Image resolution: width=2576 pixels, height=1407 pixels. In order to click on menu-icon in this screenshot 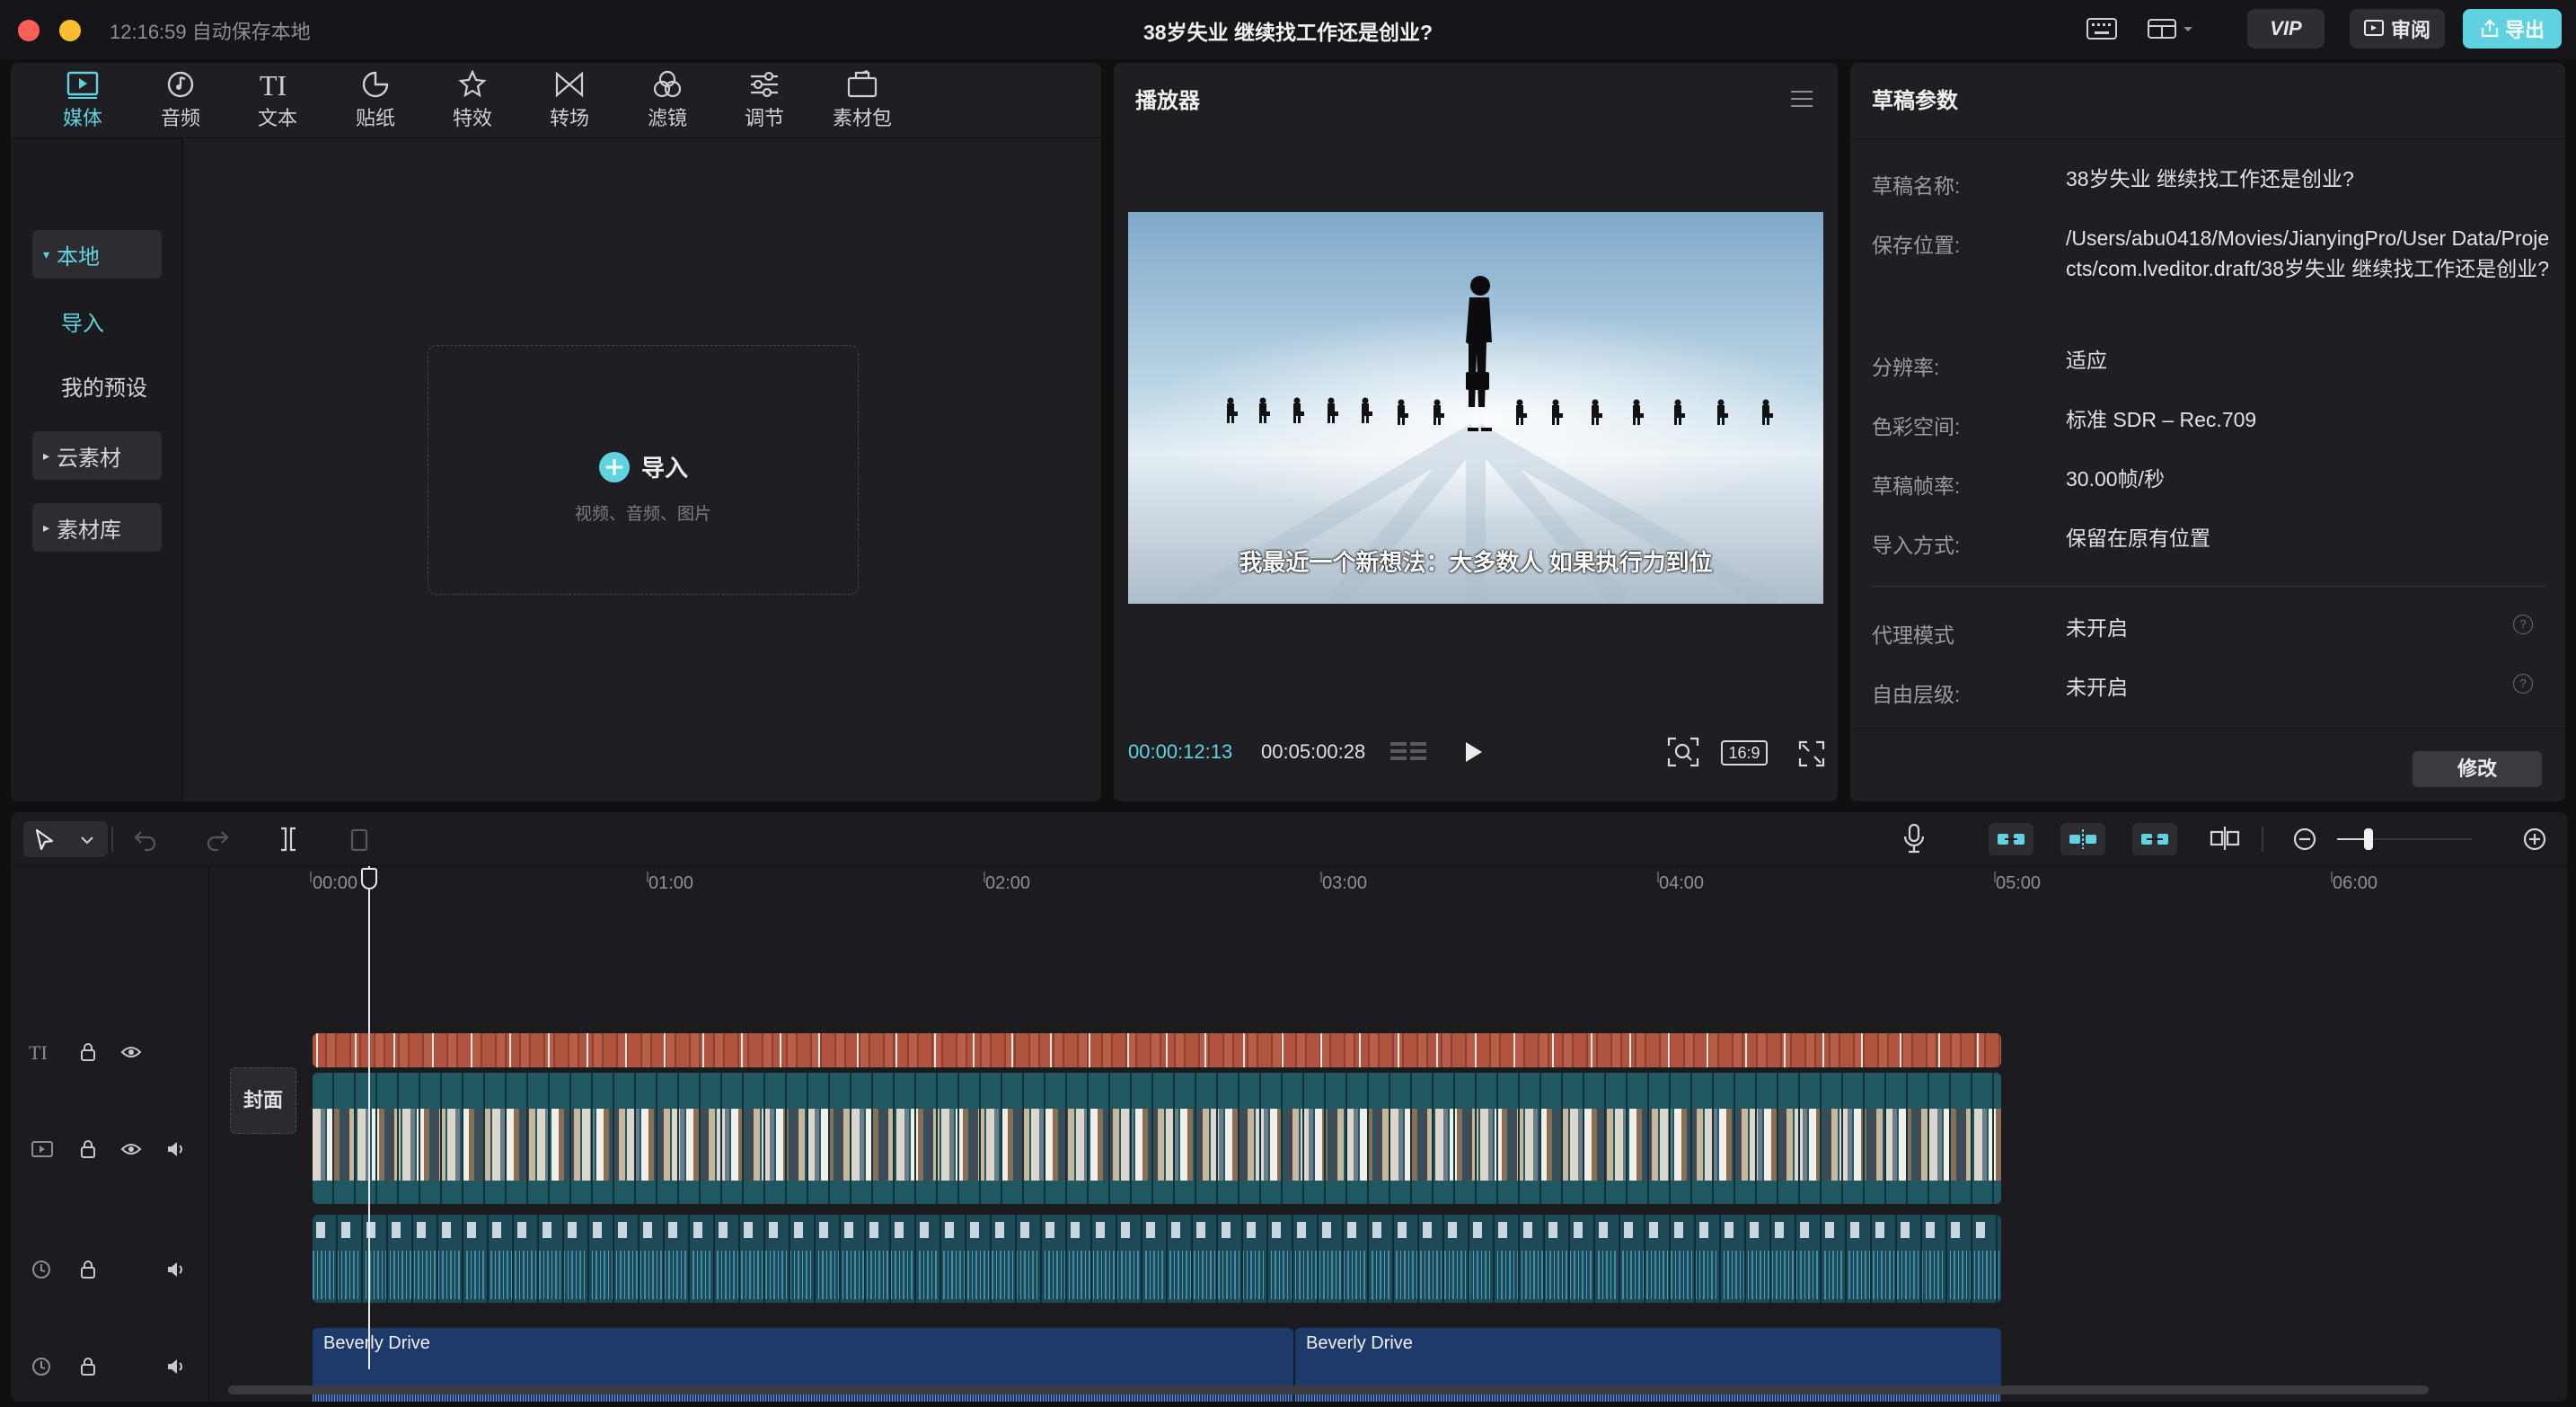, I will do `click(1801, 99)`.